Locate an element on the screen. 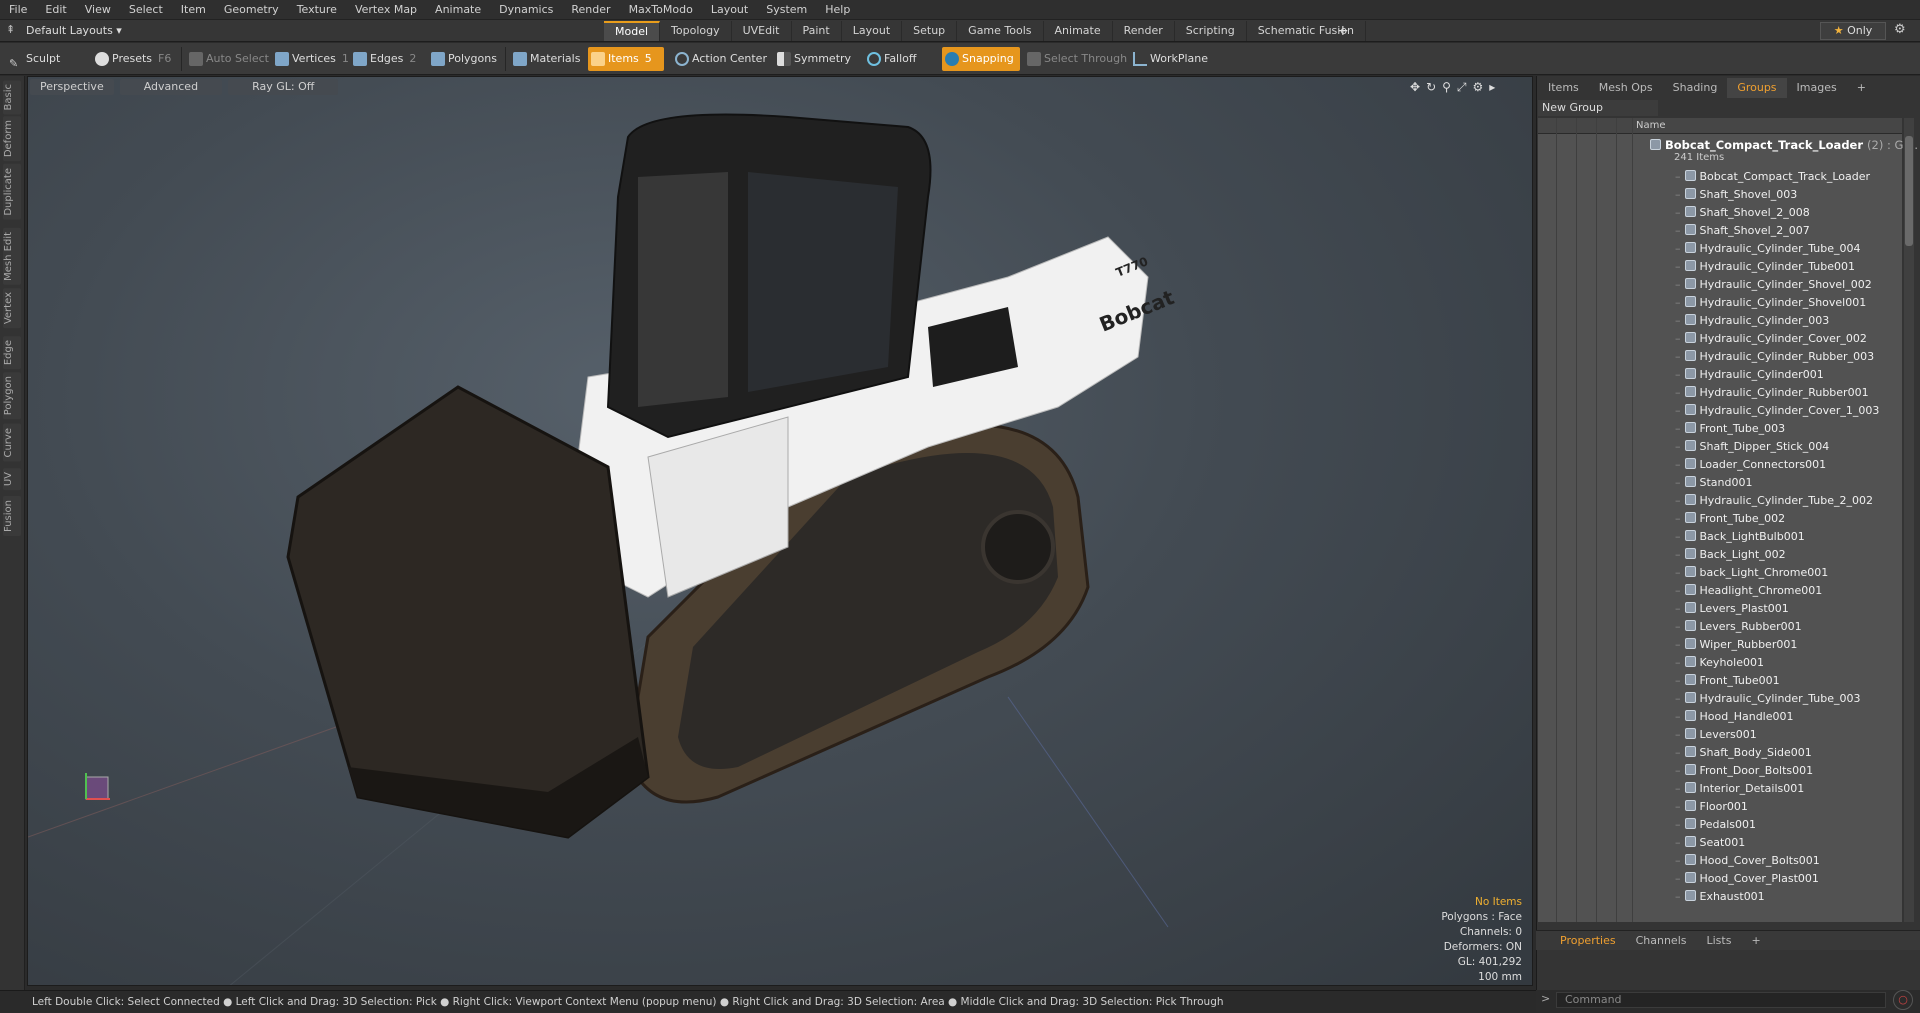 The width and height of the screenshot is (1920, 1013). list-item: – Interior_Details001 is located at coordinates (1739, 789).